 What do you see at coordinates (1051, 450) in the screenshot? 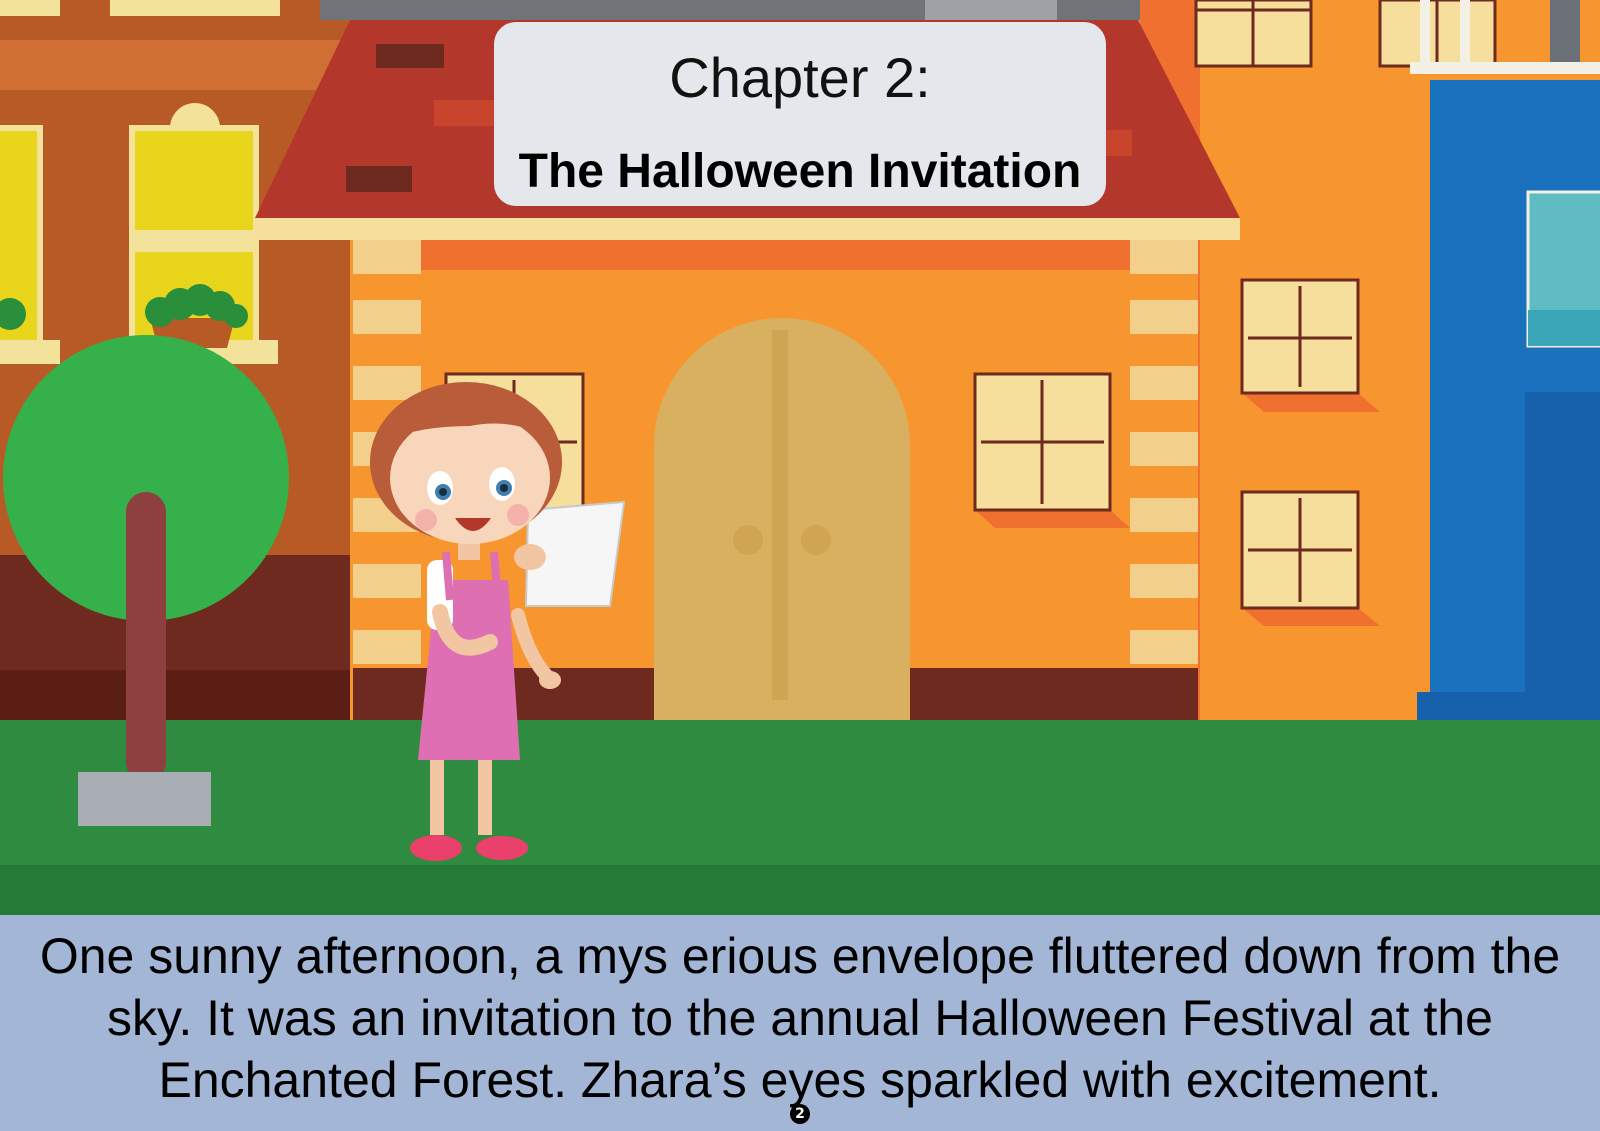
I see `house-window-right` at bounding box center [1051, 450].